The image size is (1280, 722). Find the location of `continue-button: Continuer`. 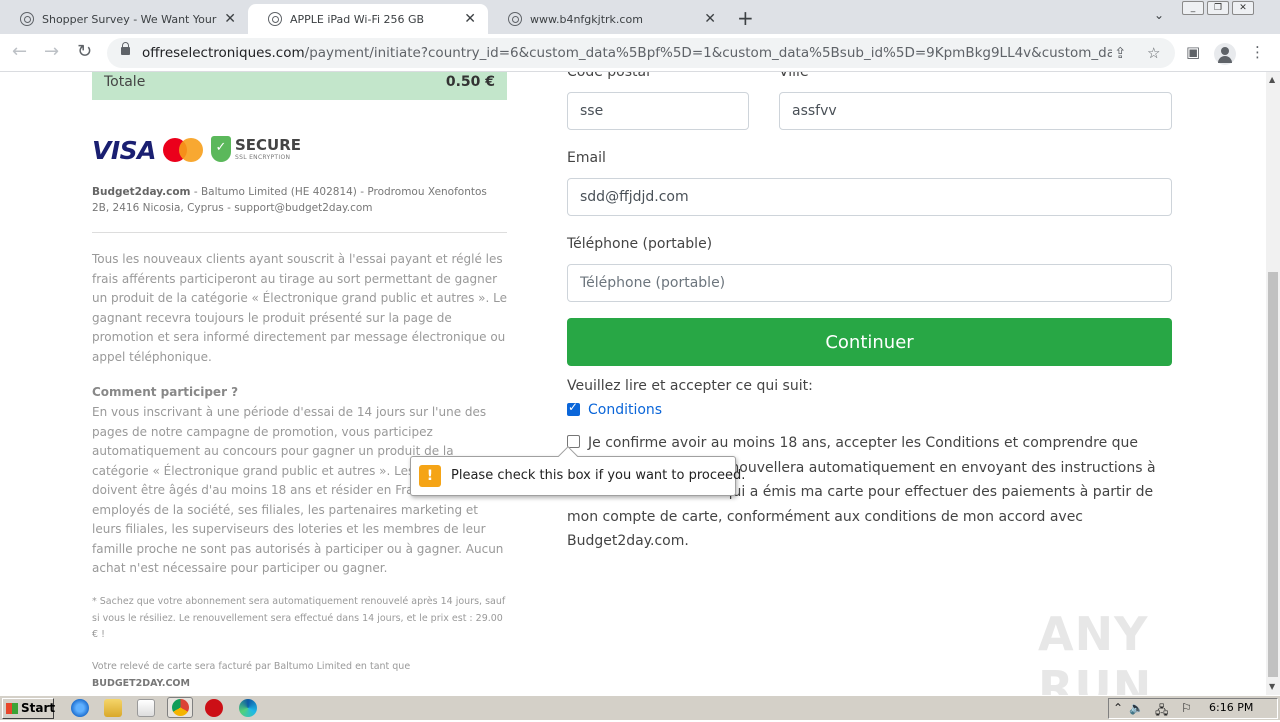

continue-button: Continuer is located at coordinates (869, 342).